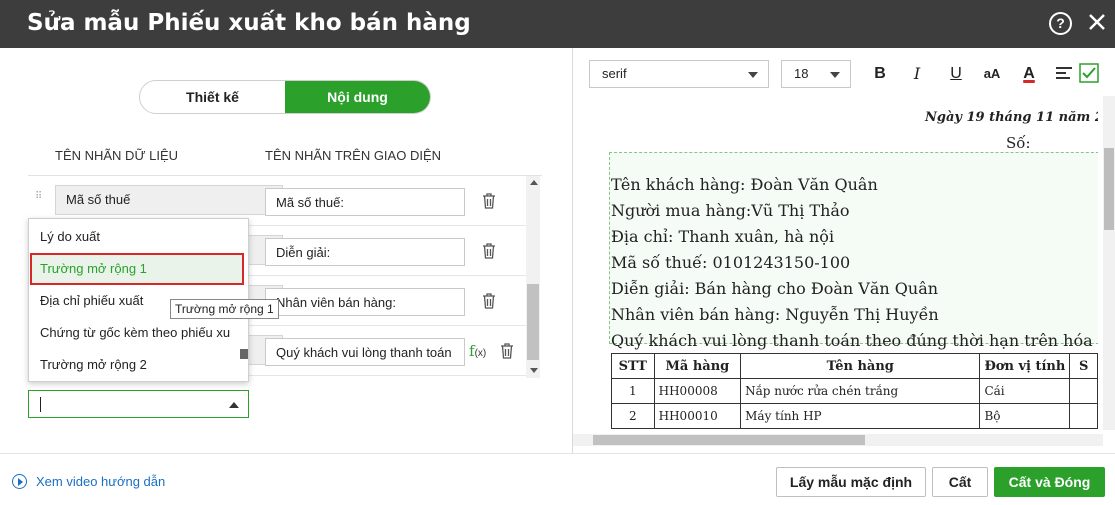 This screenshot has width=1115, height=505. What do you see at coordinates (730, 210) in the screenshot?
I see `doc-line: Người mua hàng:Vũ Thị Thảo` at bounding box center [730, 210].